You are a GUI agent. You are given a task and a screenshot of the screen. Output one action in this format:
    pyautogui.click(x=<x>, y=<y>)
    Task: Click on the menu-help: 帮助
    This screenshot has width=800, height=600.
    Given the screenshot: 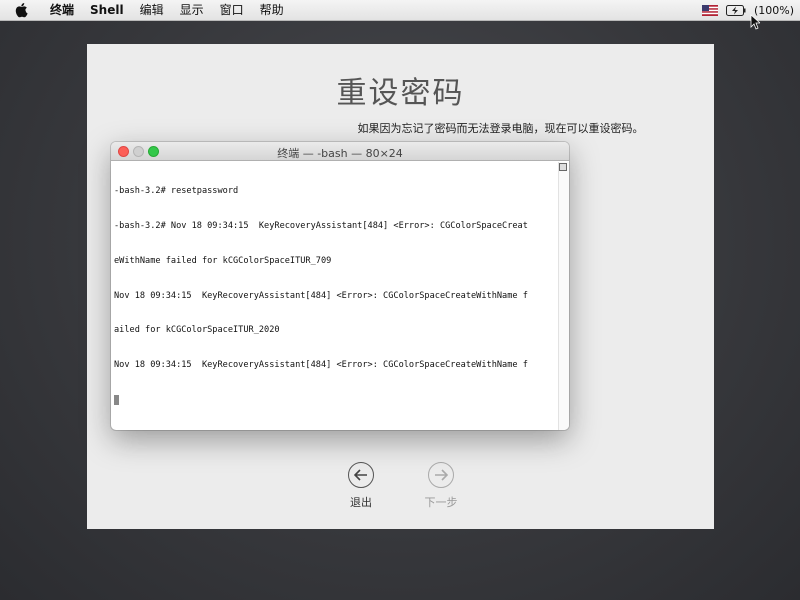 What is the action you would take?
    pyautogui.click(x=272, y=10)
    